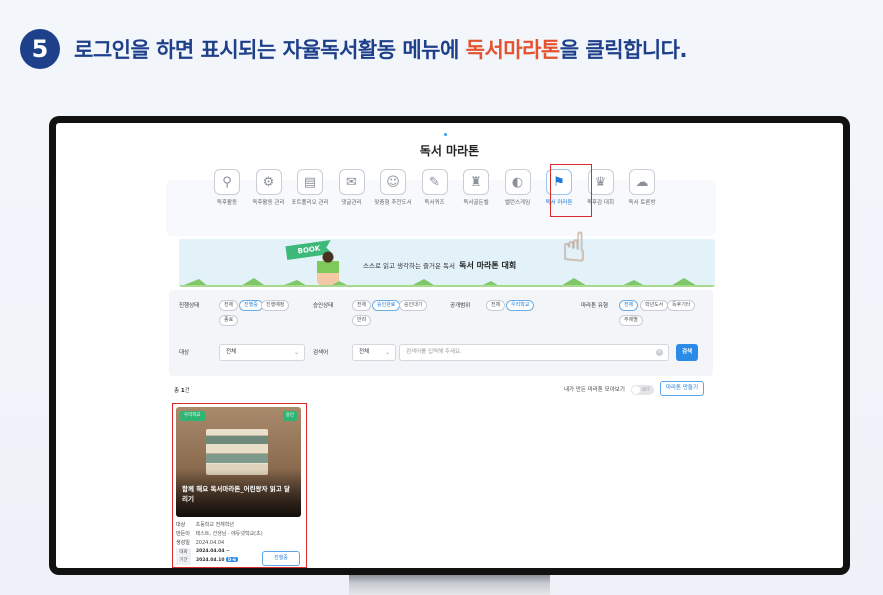 The image size is (883, 595). Describe the element at coordinates (289, 416) in the screenshot. I see `approval-badge: 승인` at that location.